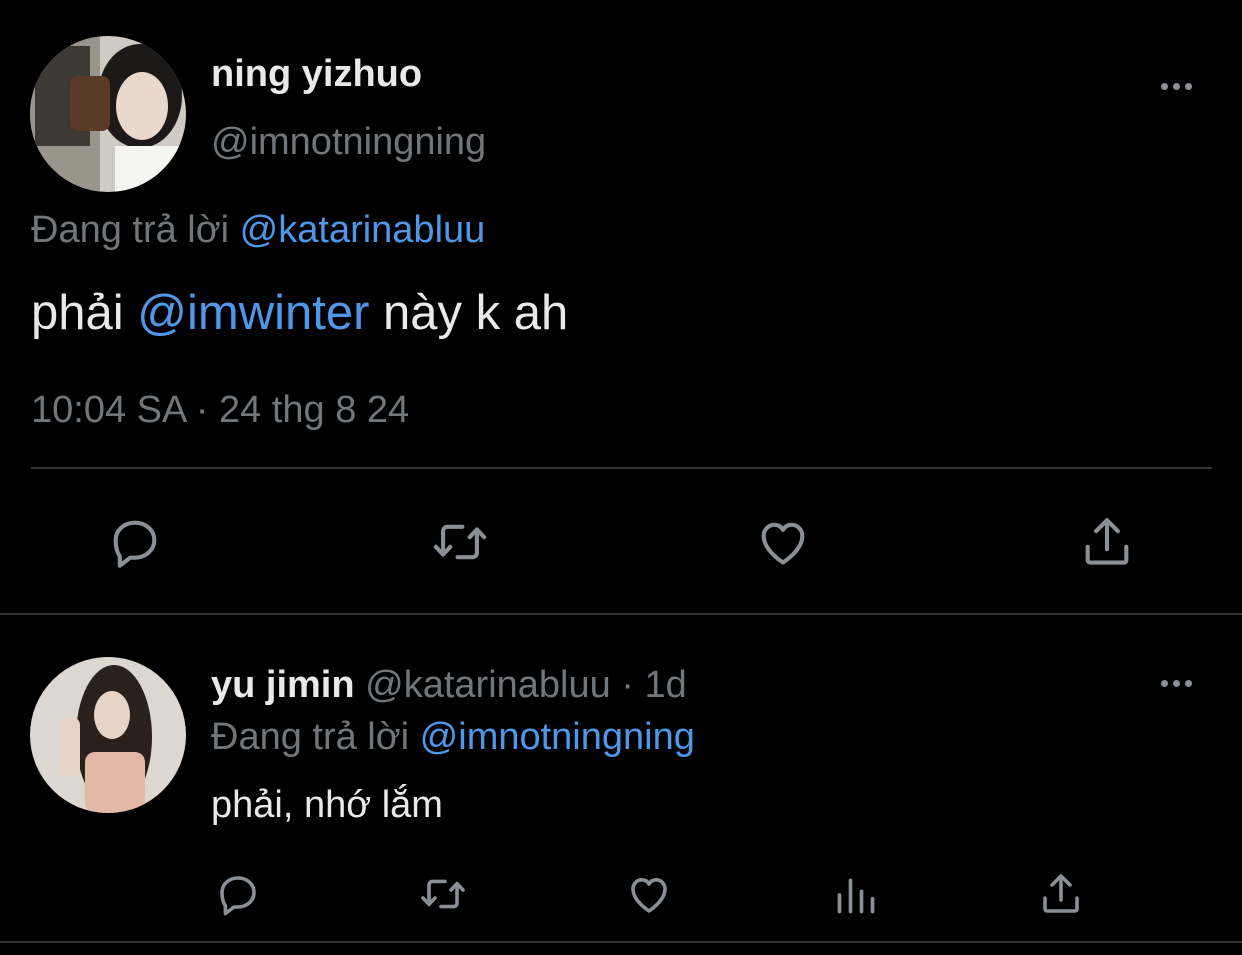 This screenshot has height=955, width=1242. I want to click on replying-to-line: Đang trả lời @imnotningning, so click(453, 737).